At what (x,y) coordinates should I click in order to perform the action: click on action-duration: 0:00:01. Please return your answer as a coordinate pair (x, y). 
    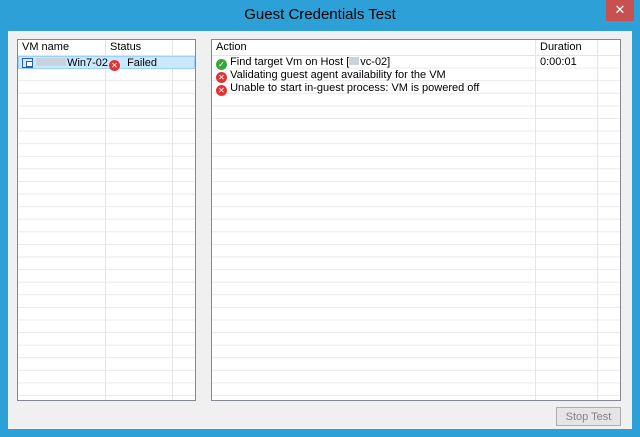
    Looking at the image, I should click on (558, 62).